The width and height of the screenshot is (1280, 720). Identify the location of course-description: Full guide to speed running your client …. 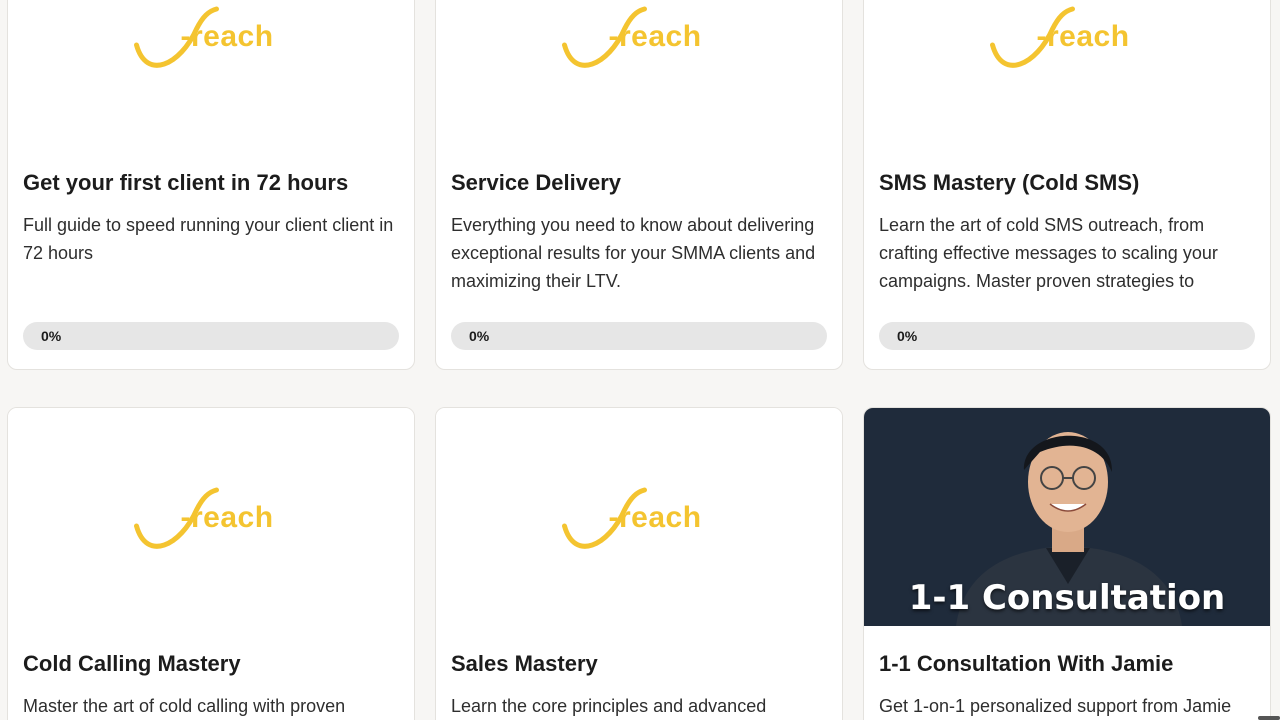
(208, 239).